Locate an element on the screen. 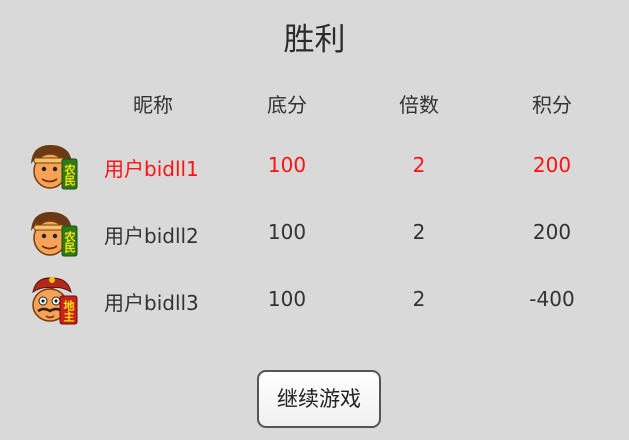 The height and width of the screenshot is (440, 629). player-points: -400 is located at coordinates (552, 299).